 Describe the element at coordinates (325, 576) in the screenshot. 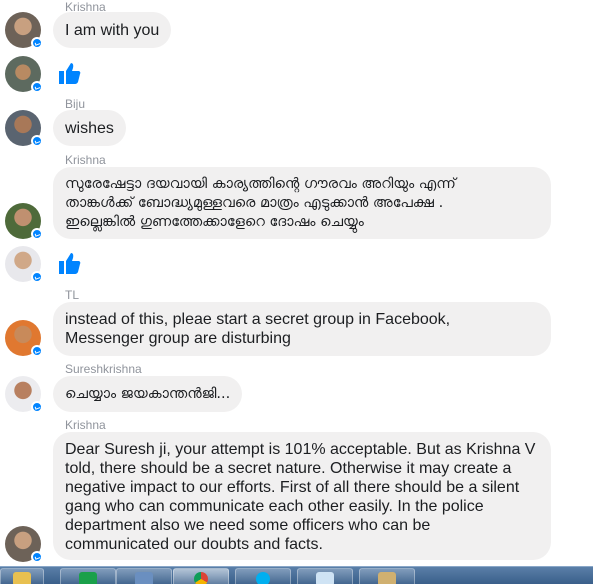

I see `taskbar-notepad-icon` at that location.